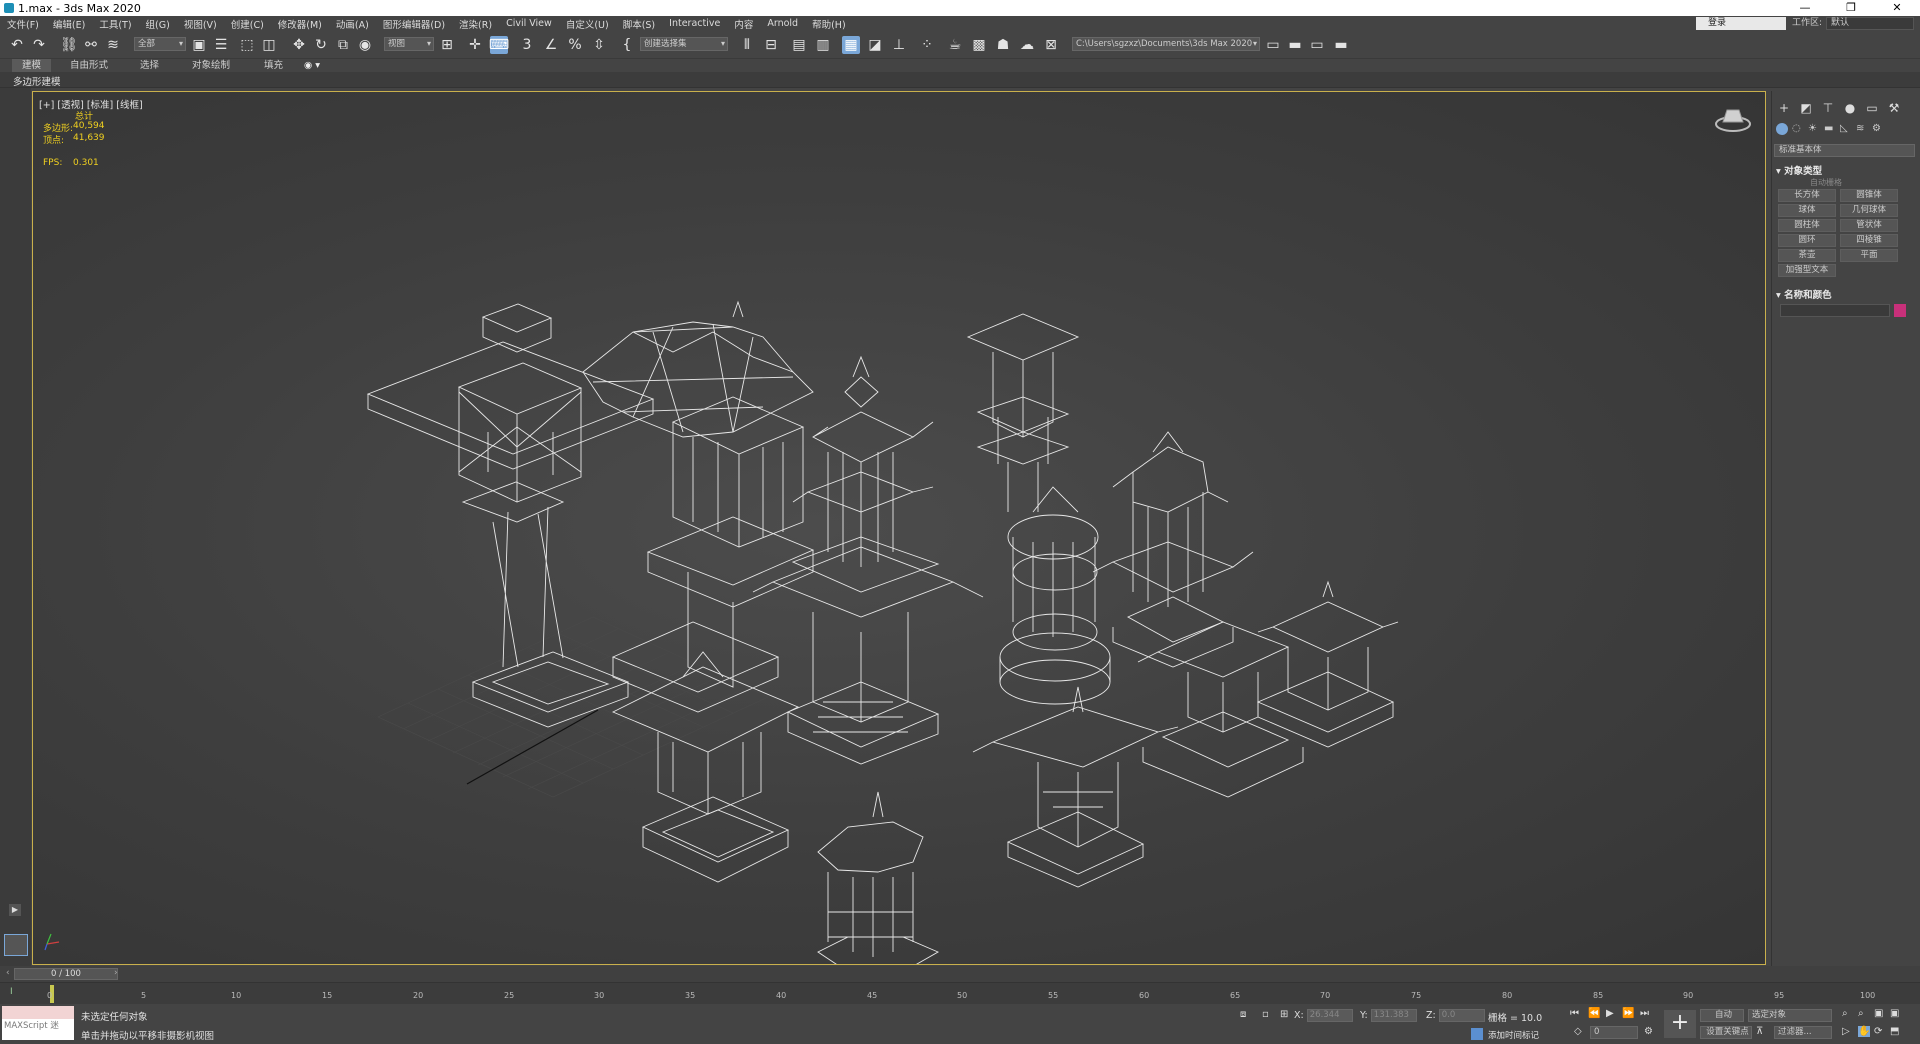 The image size is (1920, 1044). What do you see at coordinates (1878, 1031) in the screenshot?
I see `orbit-icon: ⟳` at bounding box center [1878, 1031].